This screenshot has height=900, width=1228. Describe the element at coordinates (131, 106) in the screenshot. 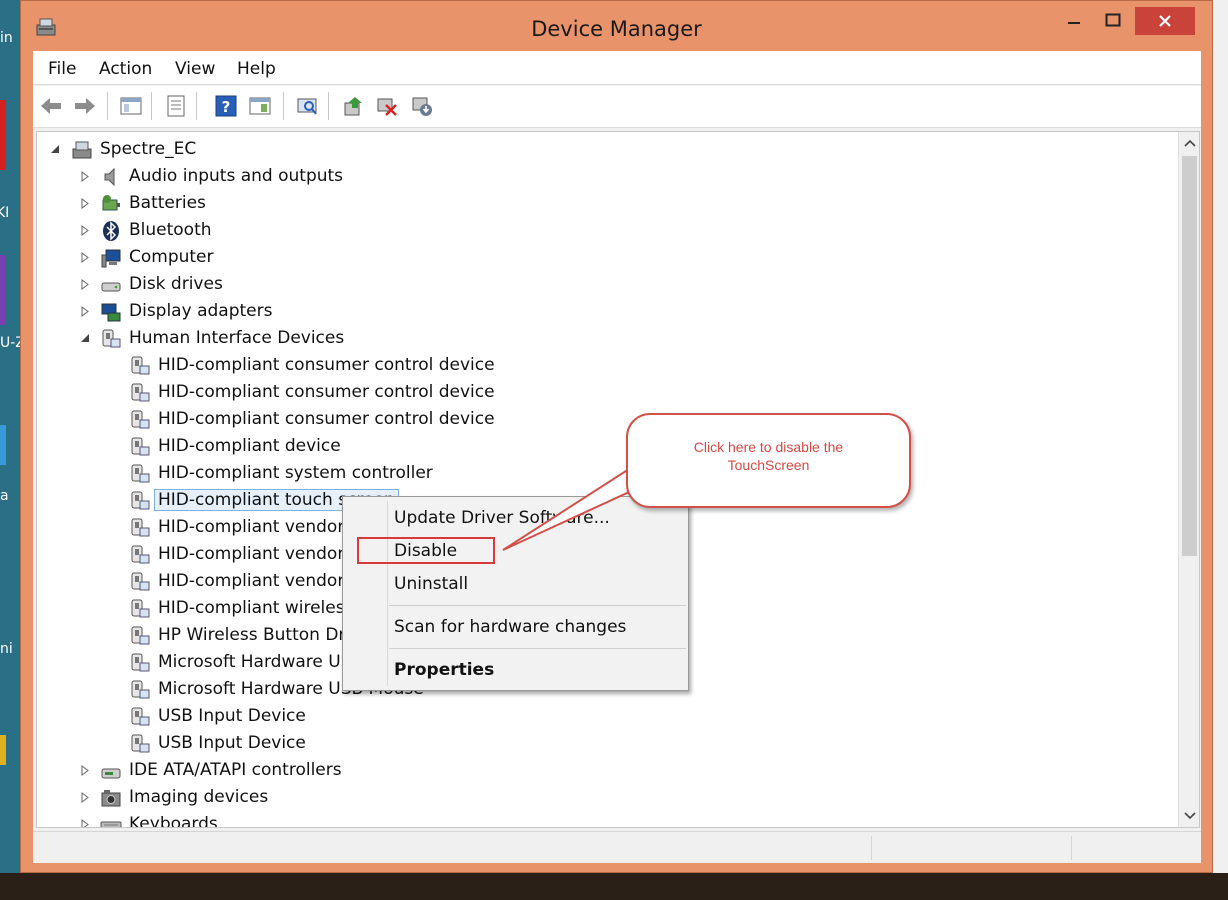

I see `show-hide-console-tree-button` at that location.